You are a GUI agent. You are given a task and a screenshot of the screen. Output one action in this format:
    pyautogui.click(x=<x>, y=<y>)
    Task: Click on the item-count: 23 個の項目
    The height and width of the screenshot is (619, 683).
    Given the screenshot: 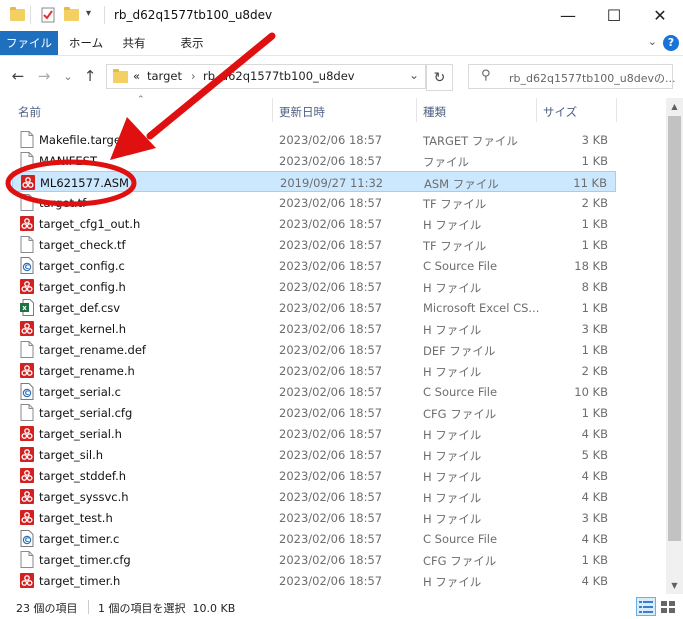 What is the action you would take?
    pyautogui.click(x=47, y=608)
    